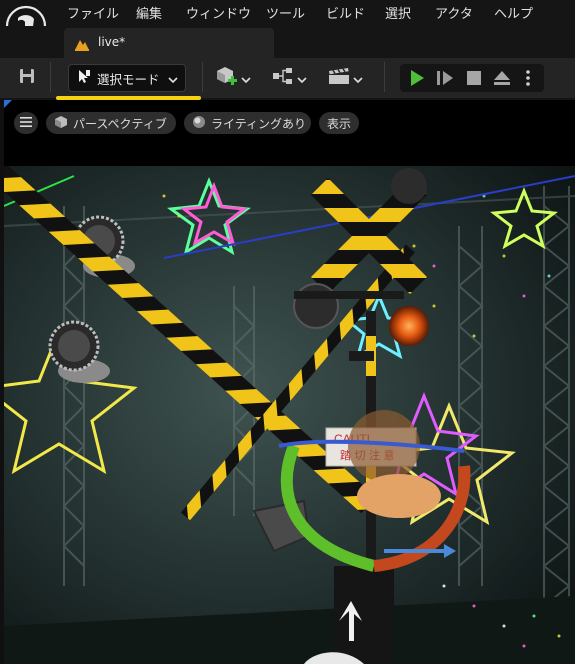 The width and height of the screenshot is (575, 664). I want to click on lit-sphere-icon, so click(199, 123).